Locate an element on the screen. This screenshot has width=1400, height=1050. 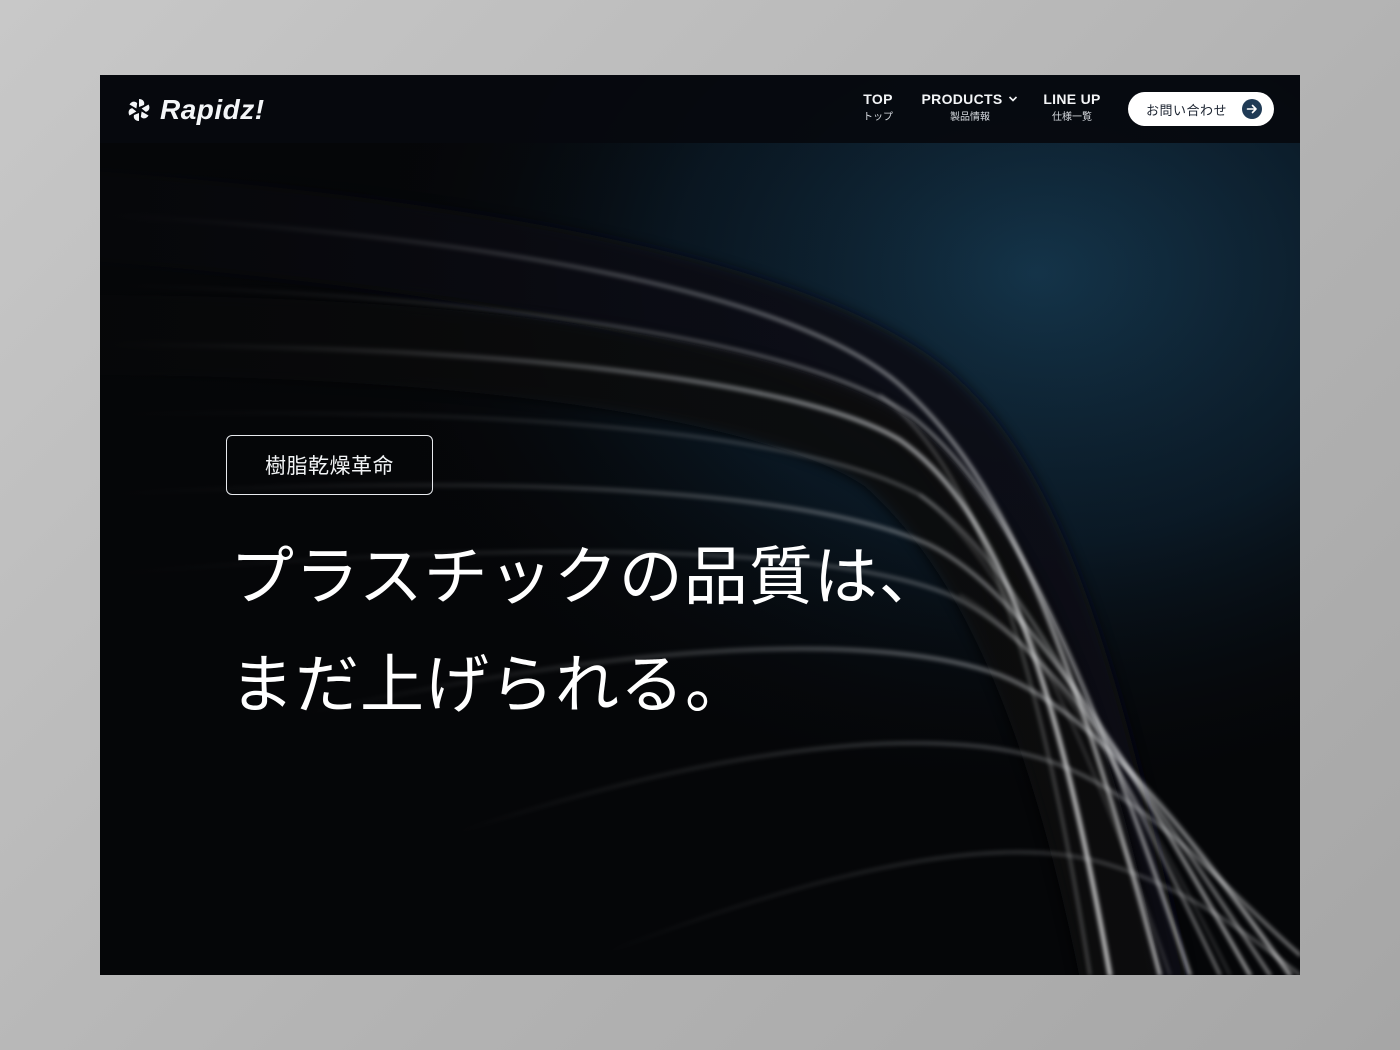
nav-label: TOP is located at coordinates (878, 99).